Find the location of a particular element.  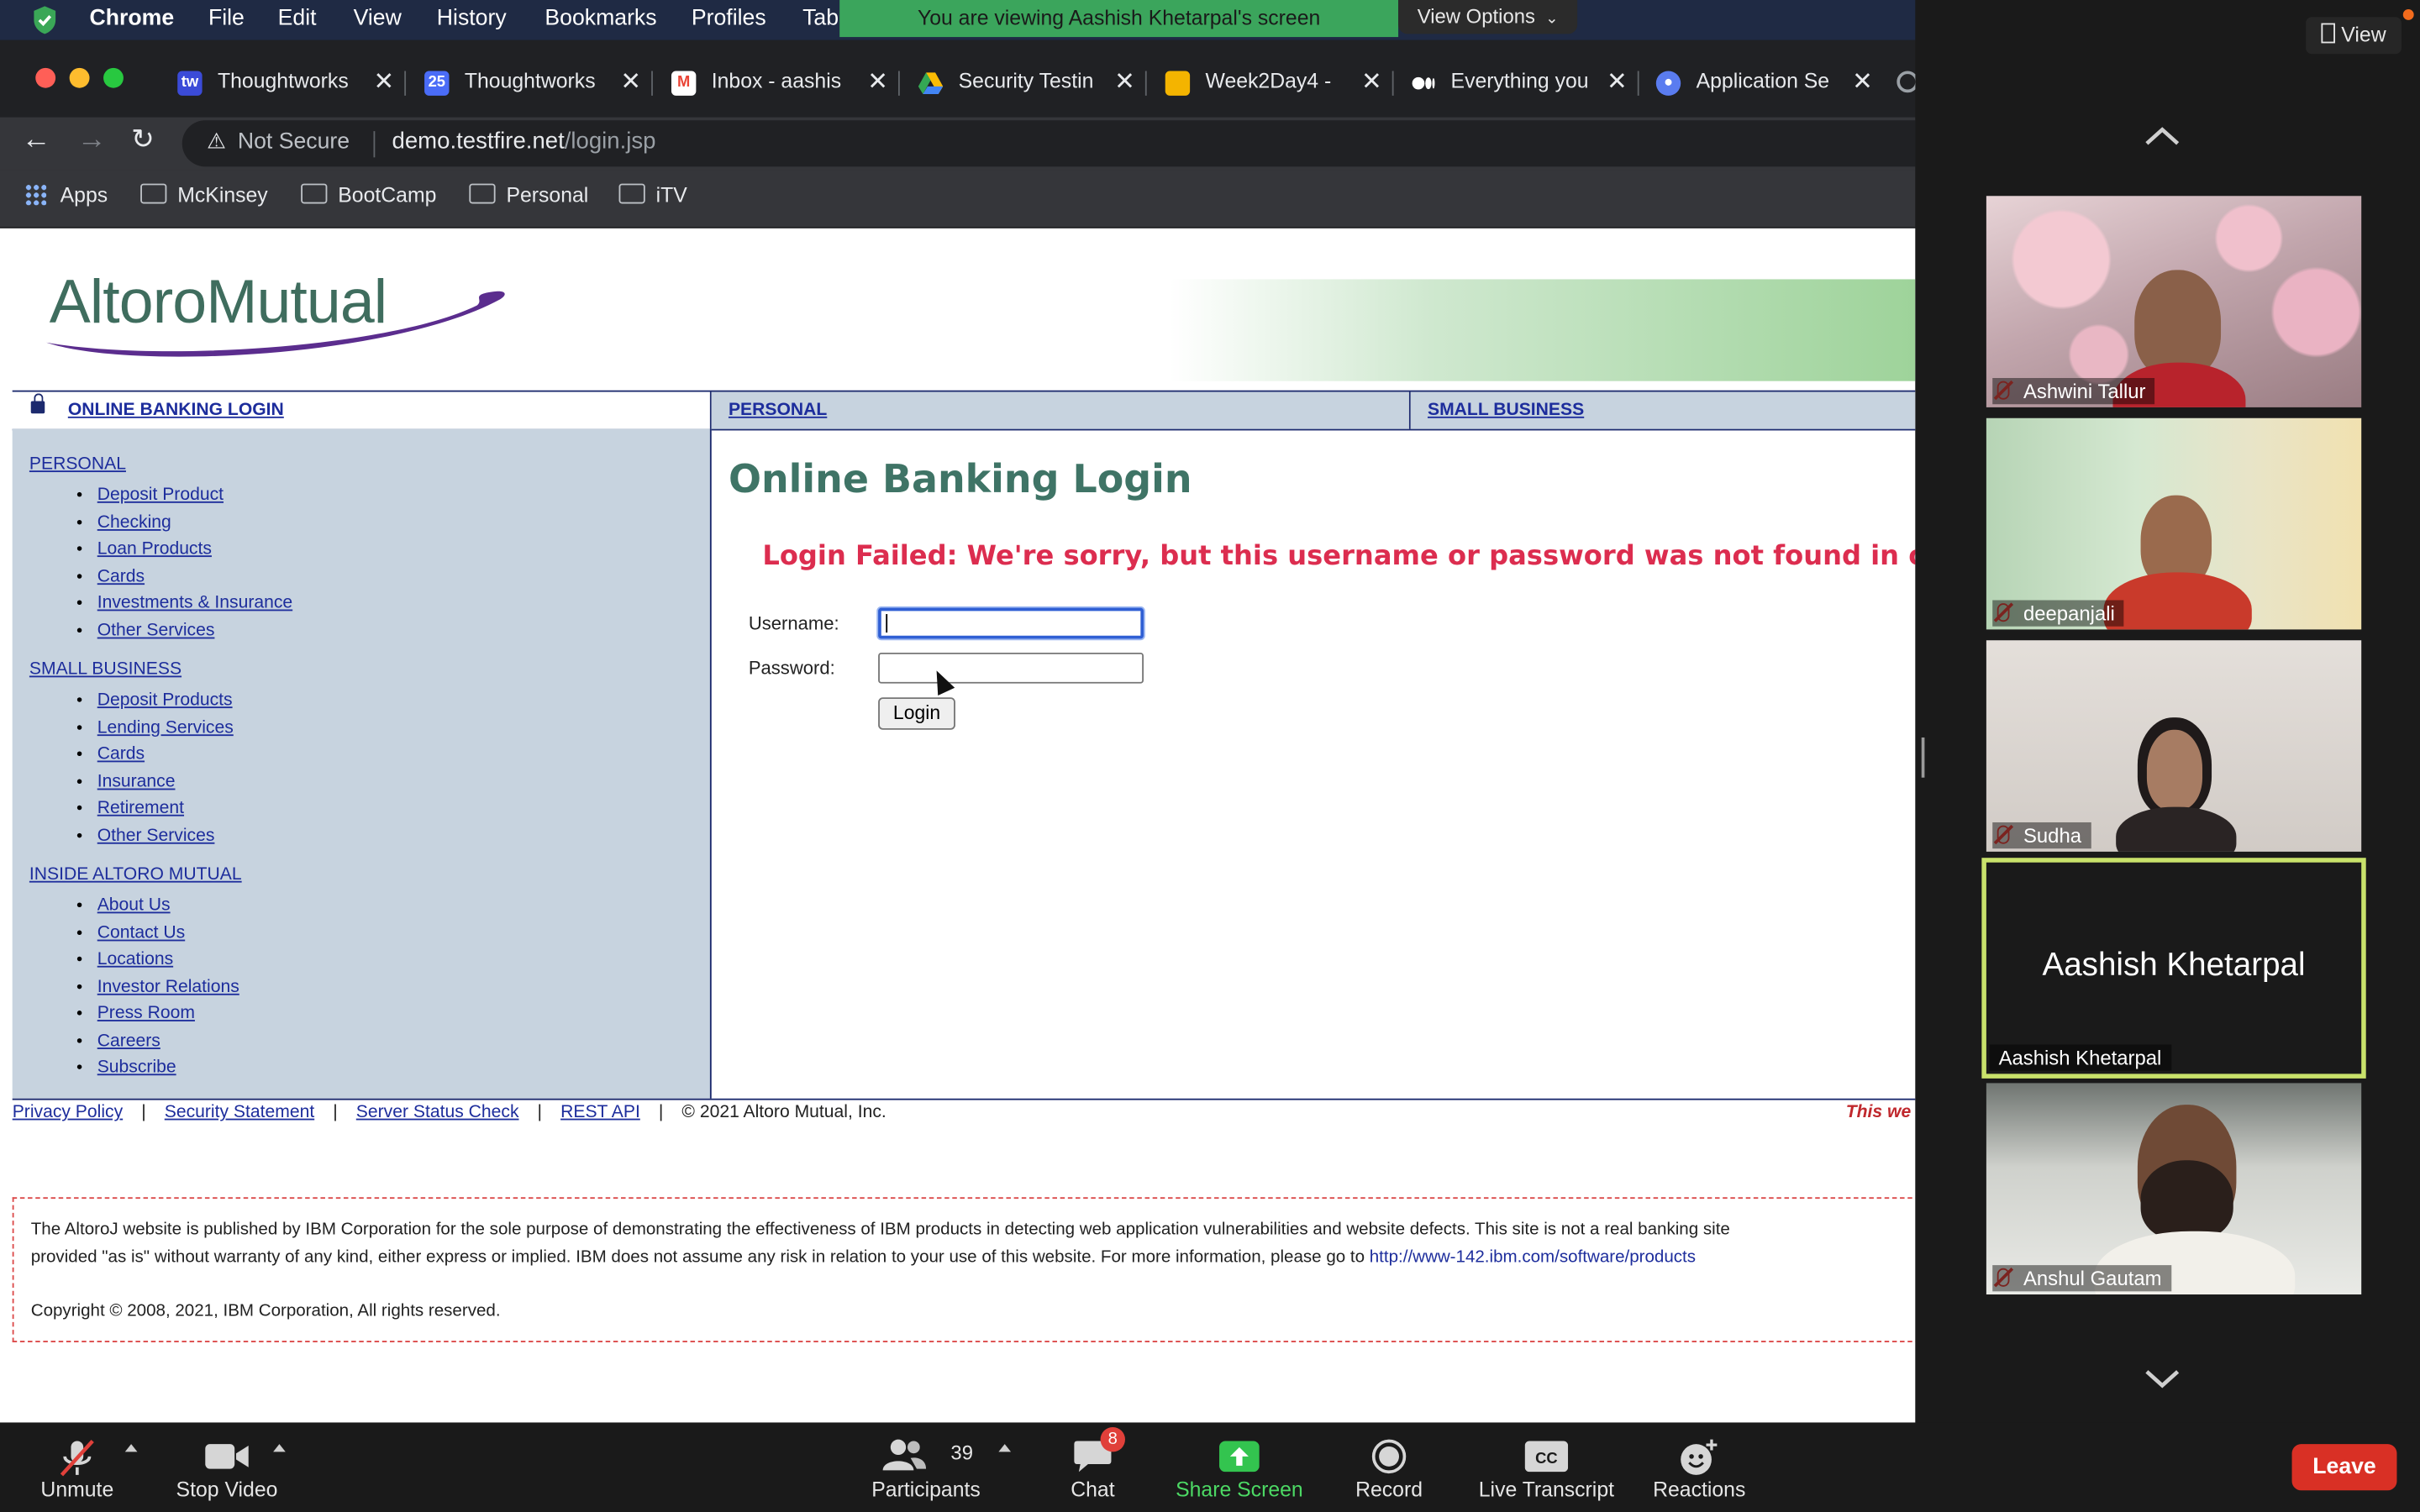

forward-icon: → is located at coordinates (92, 140).